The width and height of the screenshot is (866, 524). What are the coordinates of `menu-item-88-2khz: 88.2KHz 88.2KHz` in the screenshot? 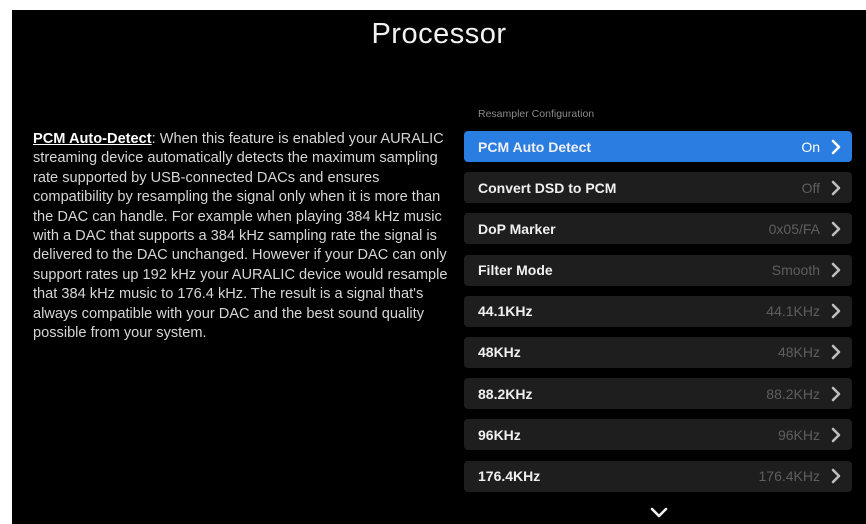 It's located at (658, 394).